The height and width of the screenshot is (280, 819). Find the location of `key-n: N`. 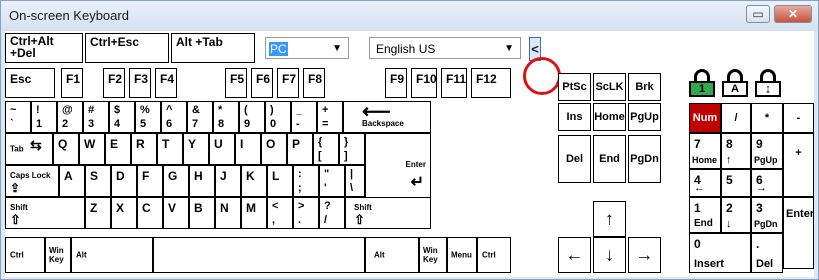

key-n: N is located at coordinates (228, 213).